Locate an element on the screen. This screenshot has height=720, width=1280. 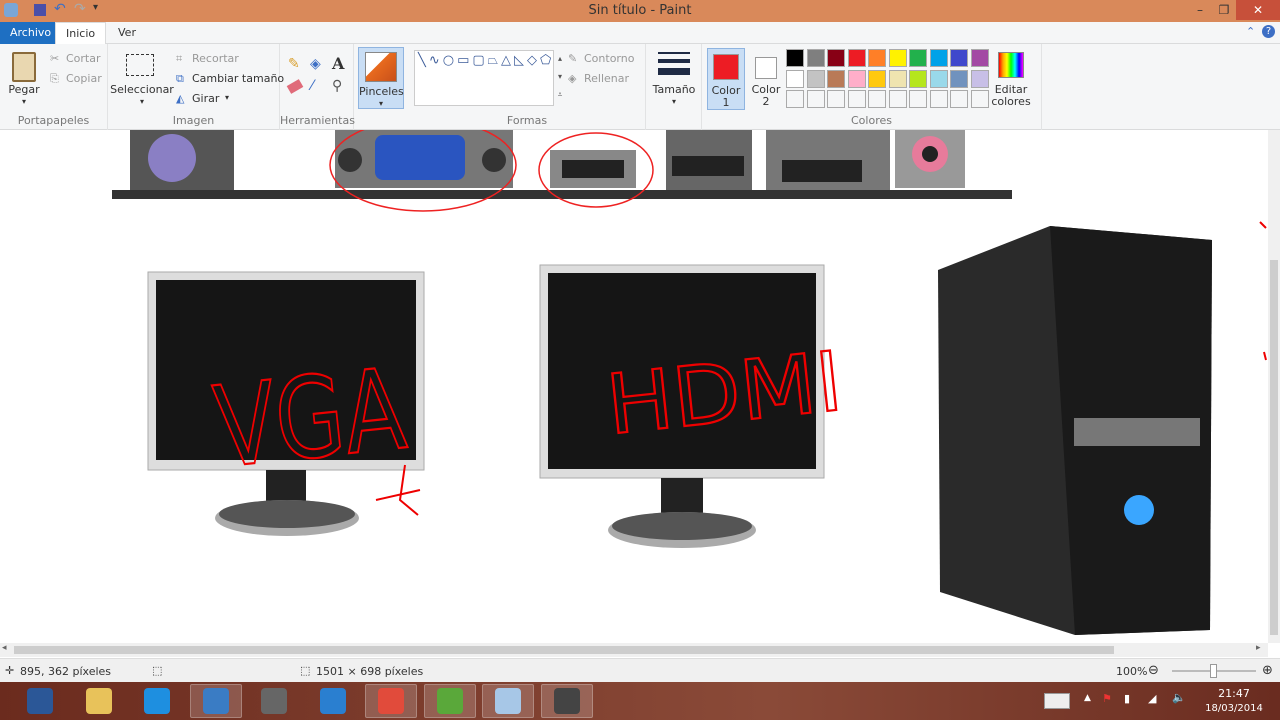
copy-button: Copiar is located at coordinates (84, 78).